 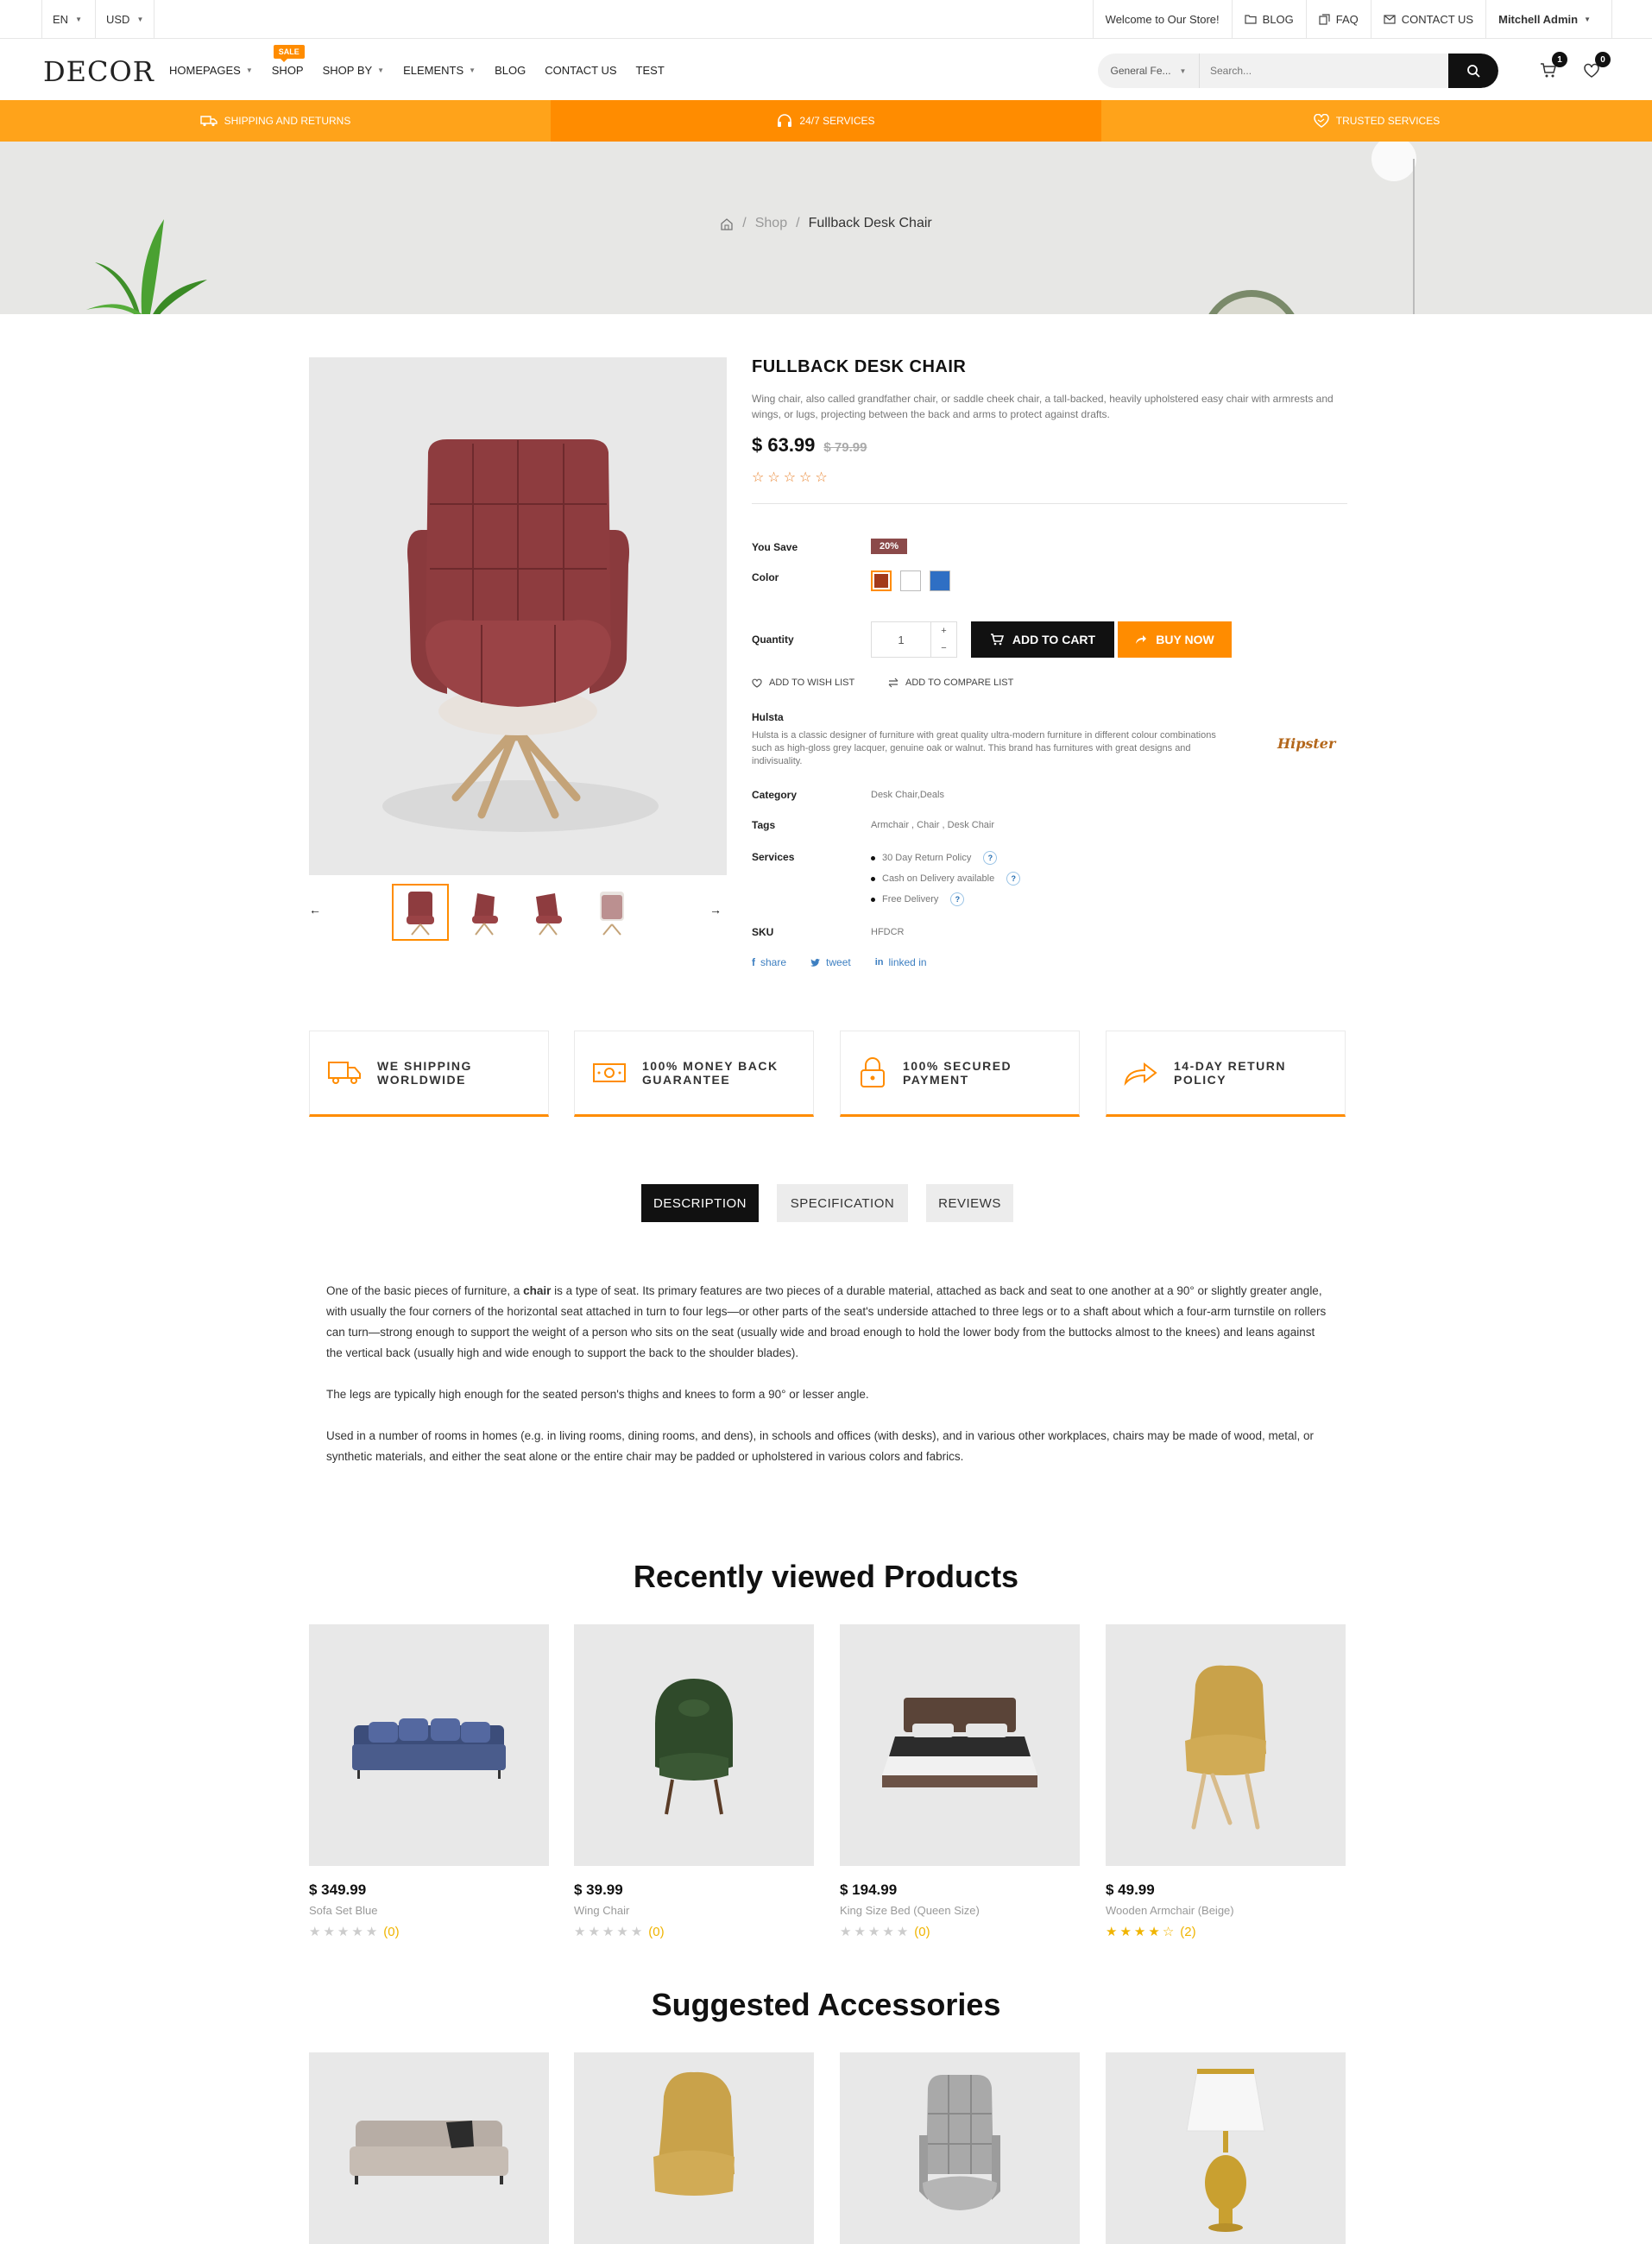 What do you see at coordinates (1049, 477) in the screenshot?
I see `product-rating: ☆ ☆ ☆ ☆ ☆` at bounding box center [1049, 477].